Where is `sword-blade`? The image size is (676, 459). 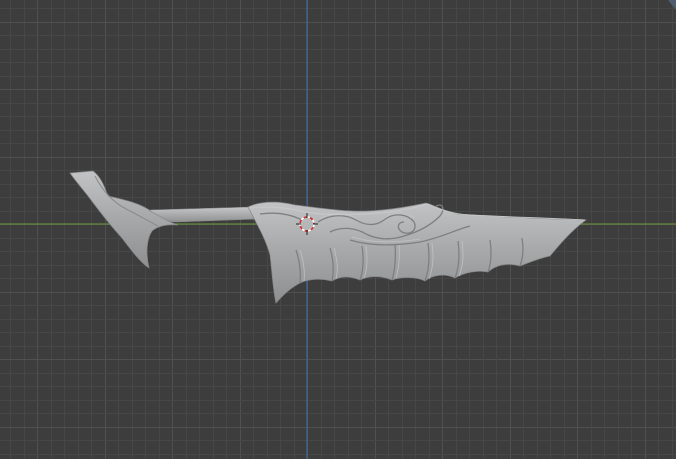
sword-blade is located at coordinates (417, 252).